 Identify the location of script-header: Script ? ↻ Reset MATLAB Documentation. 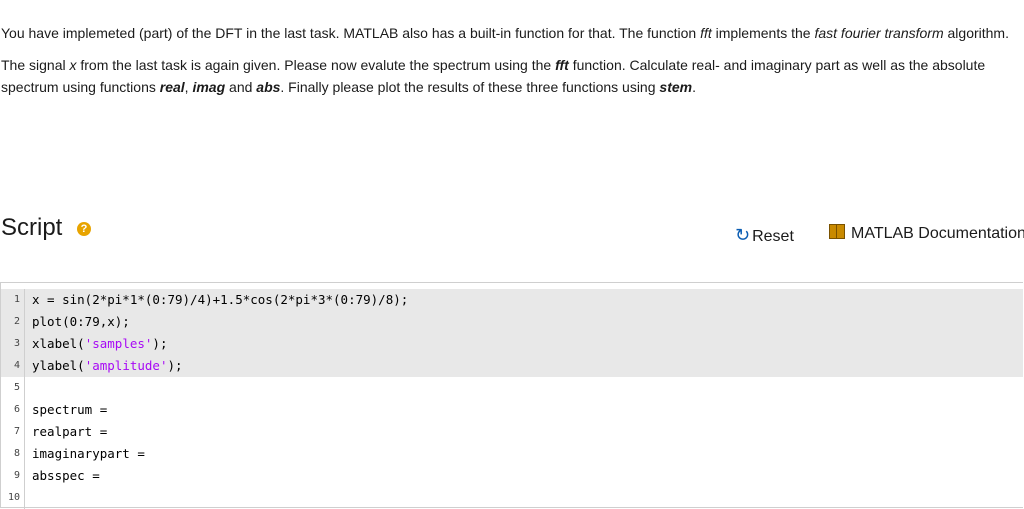
(512, 232).